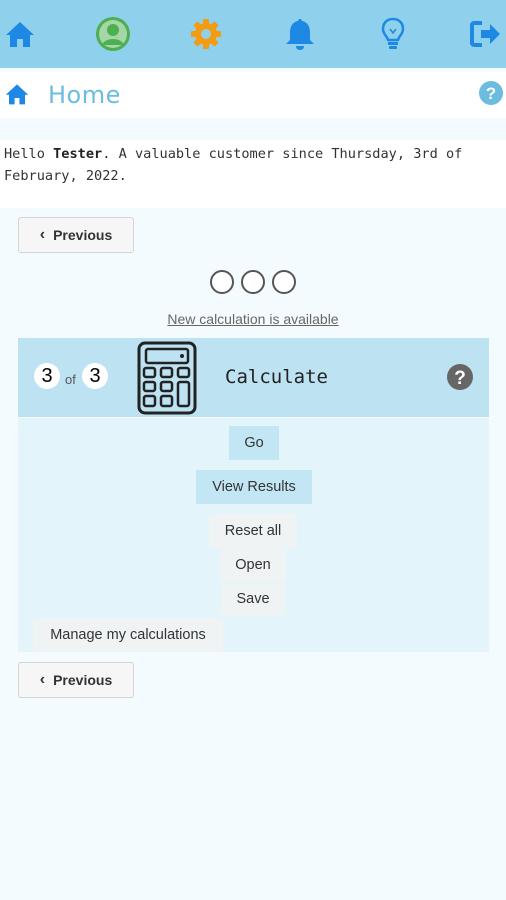 This screenshot has height=900, width=506. I want to click on go-button: Go, so click(254, 443).